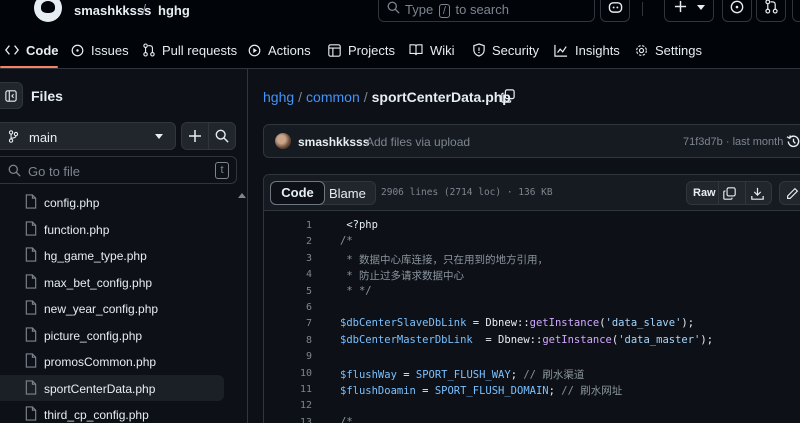 The height and width of the screenshot is (423, 800). Describe the element at coordinates (174, 10) in the screenshot. I see `header-repo-link: hghg` at that location.